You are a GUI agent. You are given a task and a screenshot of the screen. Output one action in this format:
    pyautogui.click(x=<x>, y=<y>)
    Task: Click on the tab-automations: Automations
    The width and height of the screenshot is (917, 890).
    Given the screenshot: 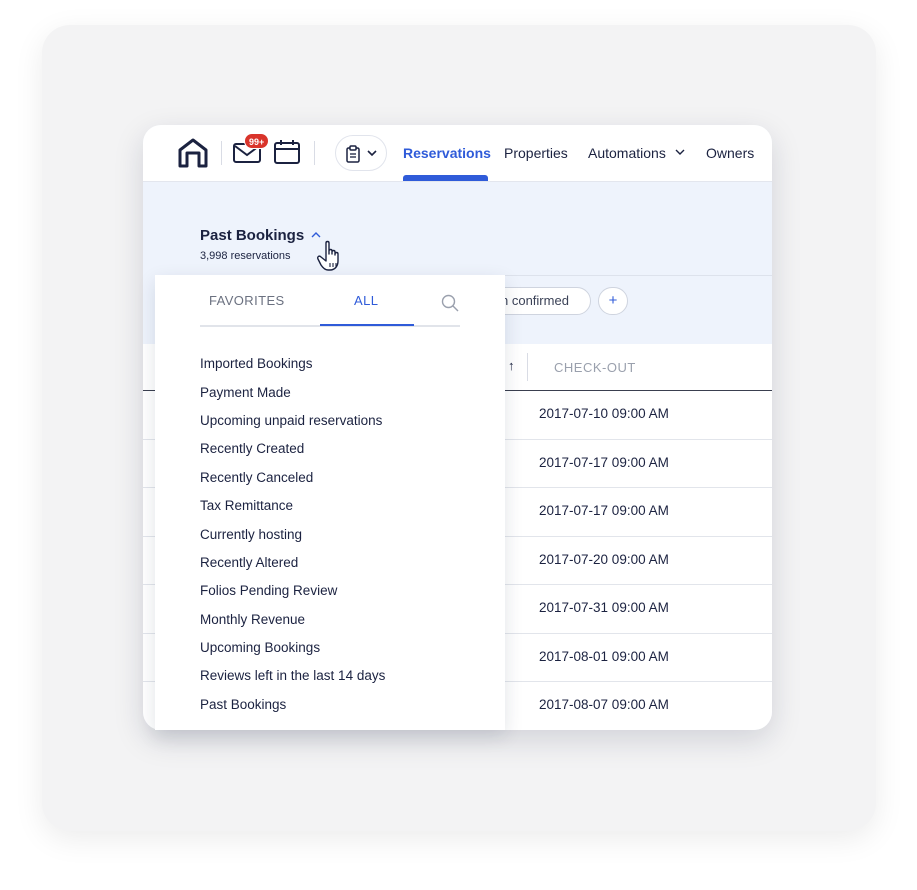 What is the action you would take?
    pyautogui.click(x=627, y=153)
    